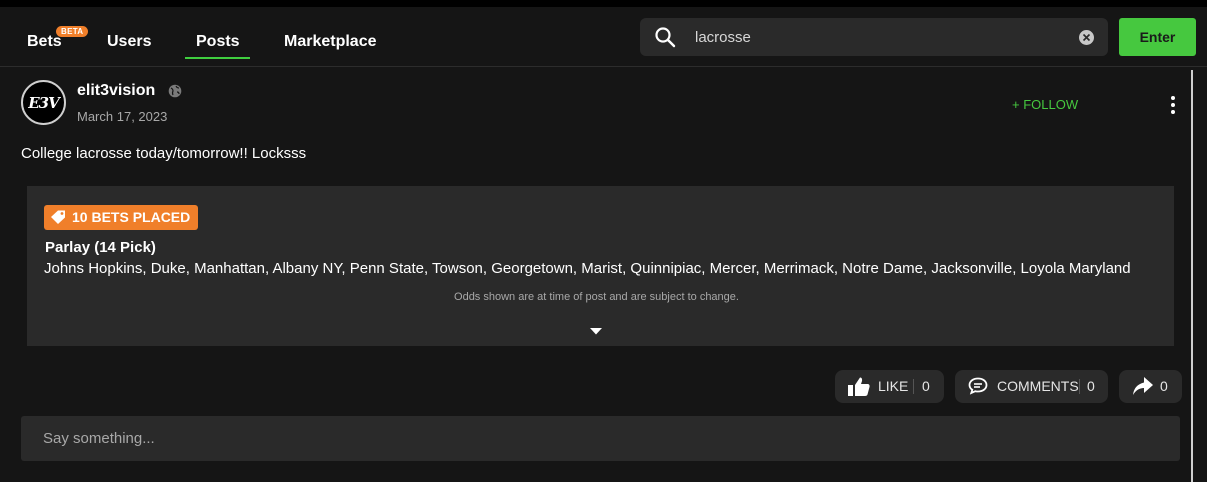 This screenshot has height=482, width=1207. What do you see at coordinates (1173, 107) in the screenshot?
I see `more-options-icon` at bounding box center [1173, 107].